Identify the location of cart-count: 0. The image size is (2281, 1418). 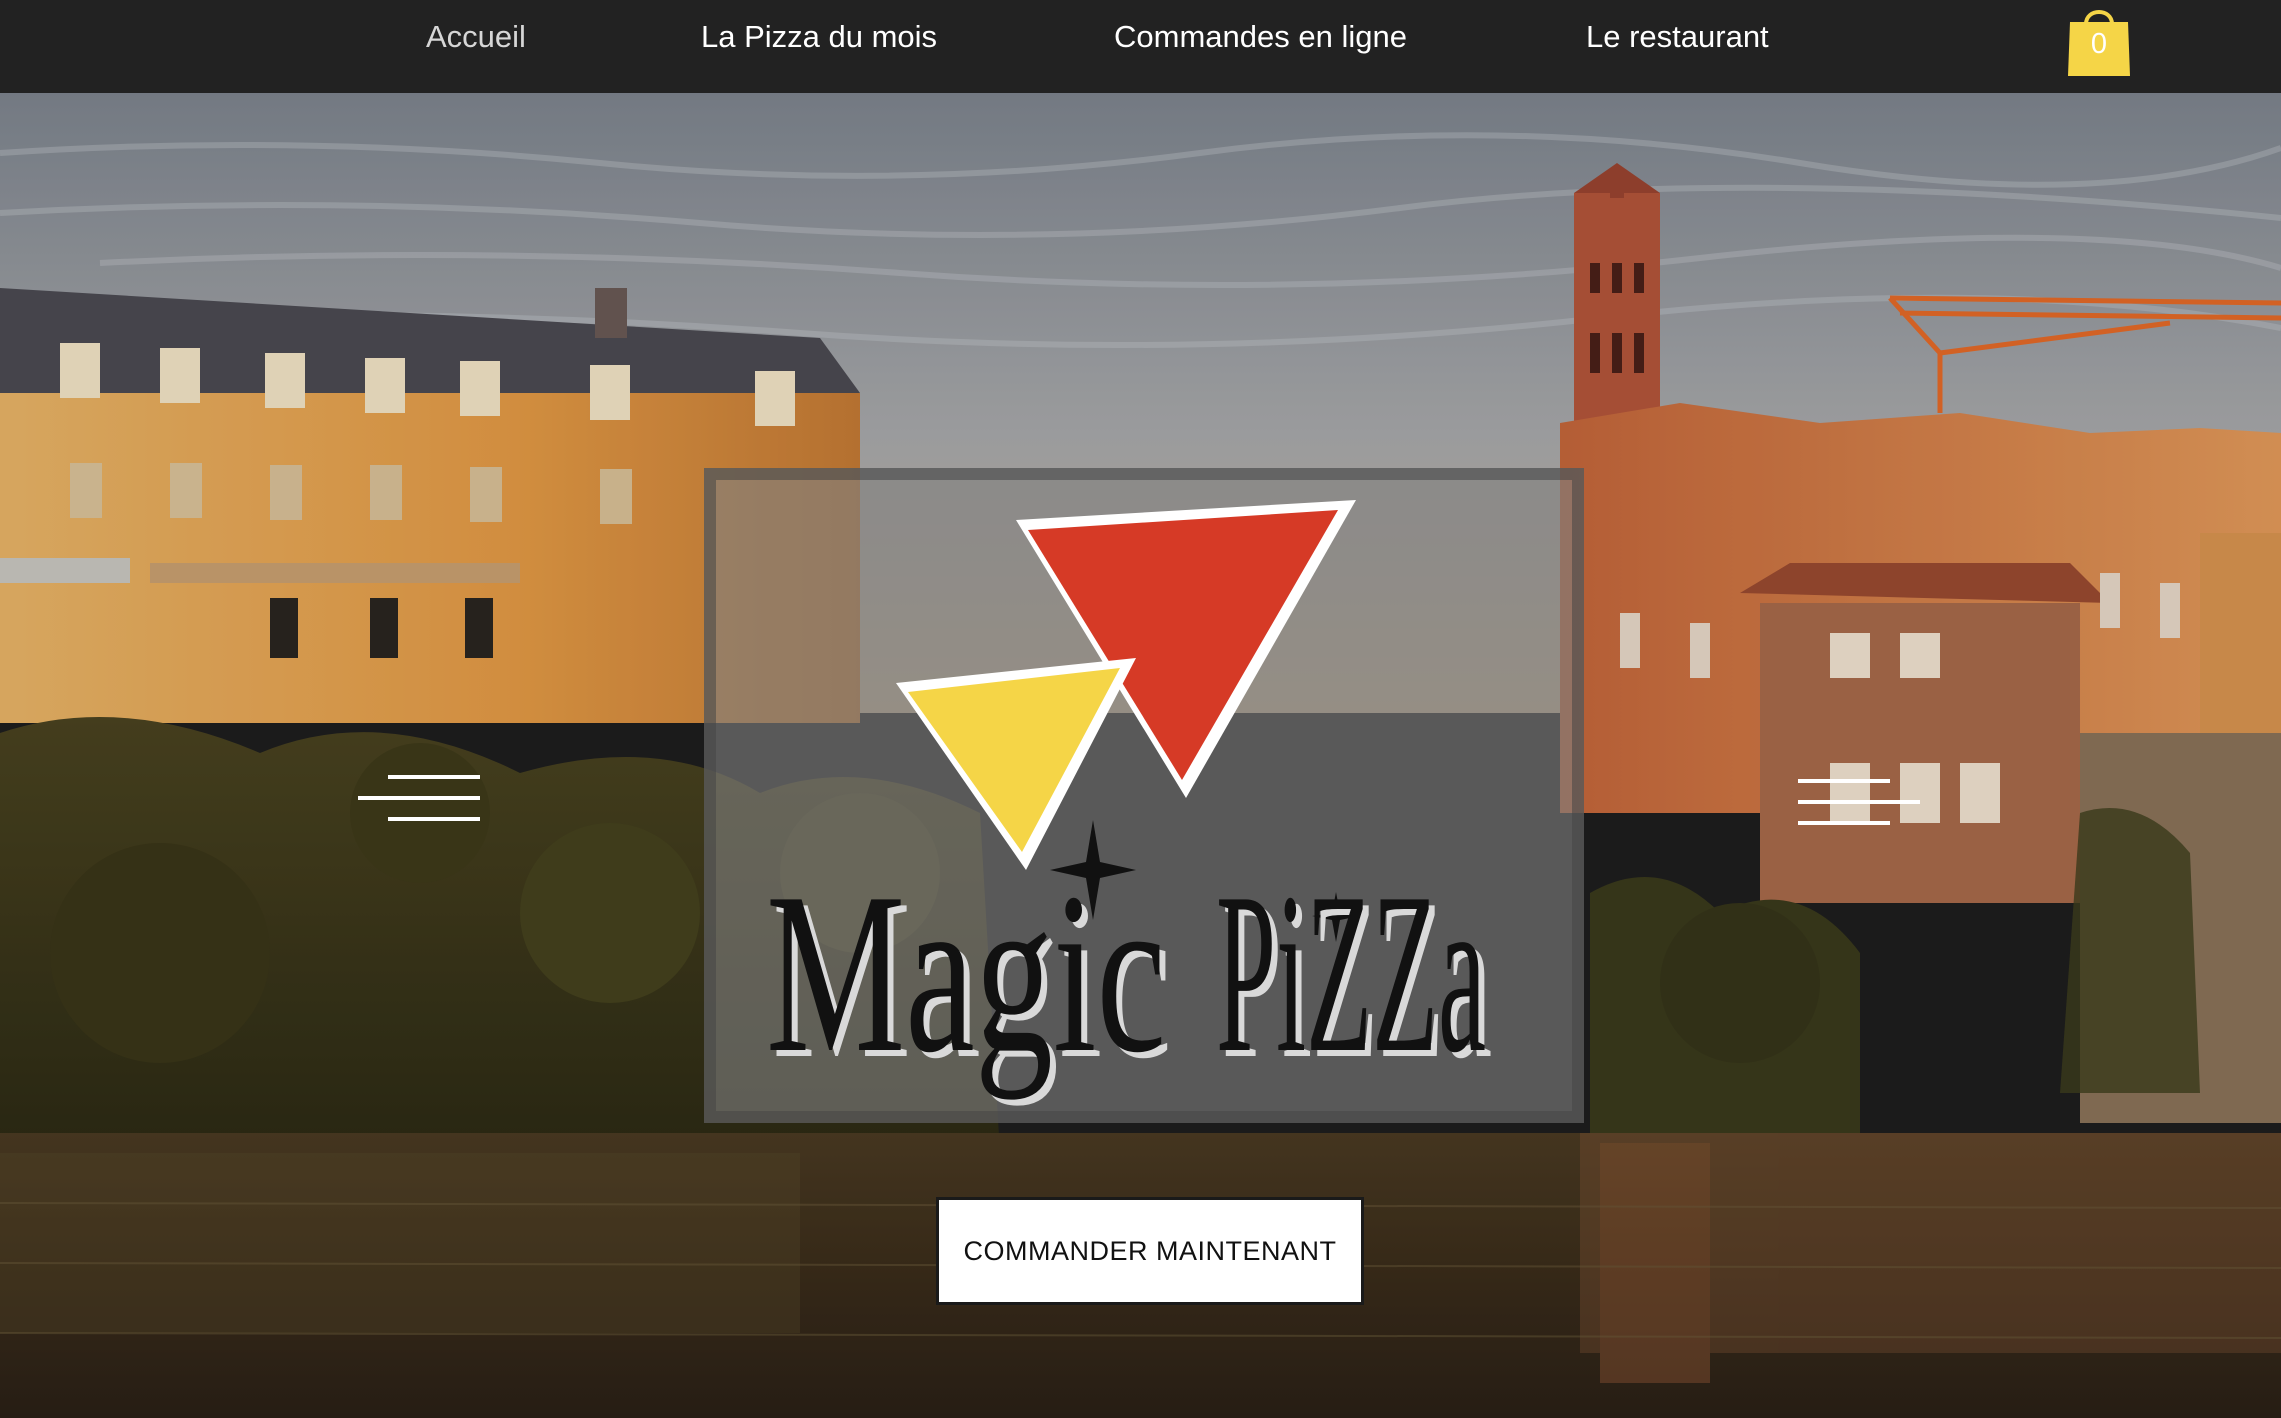
(2099, 44).